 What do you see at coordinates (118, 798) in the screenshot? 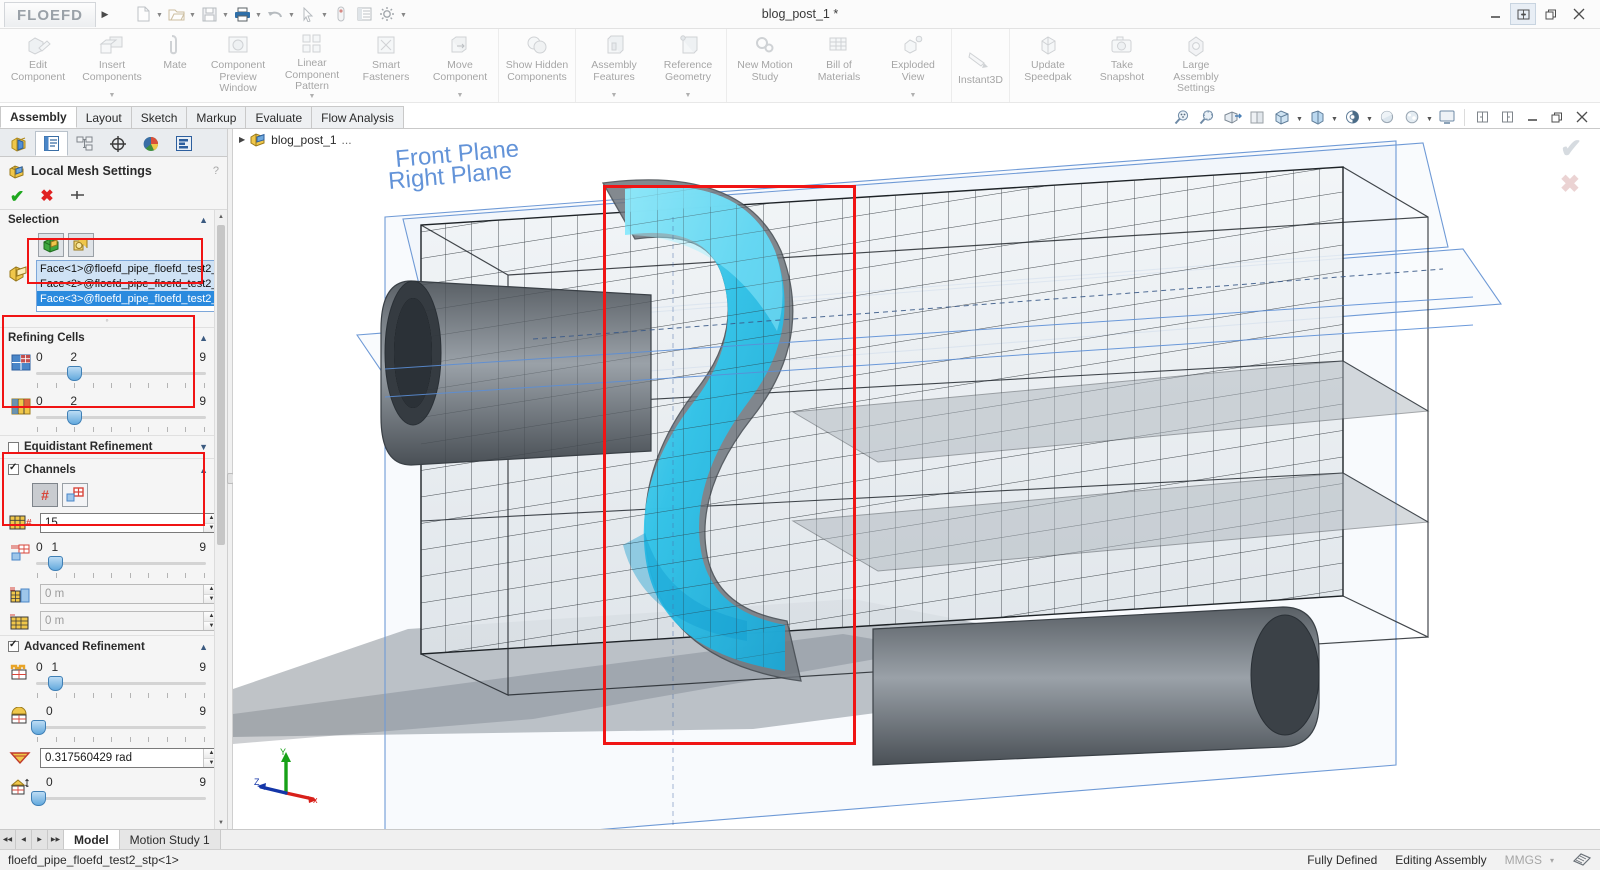
I see `tolerance-slider-track` at bounding box center [118, 798].